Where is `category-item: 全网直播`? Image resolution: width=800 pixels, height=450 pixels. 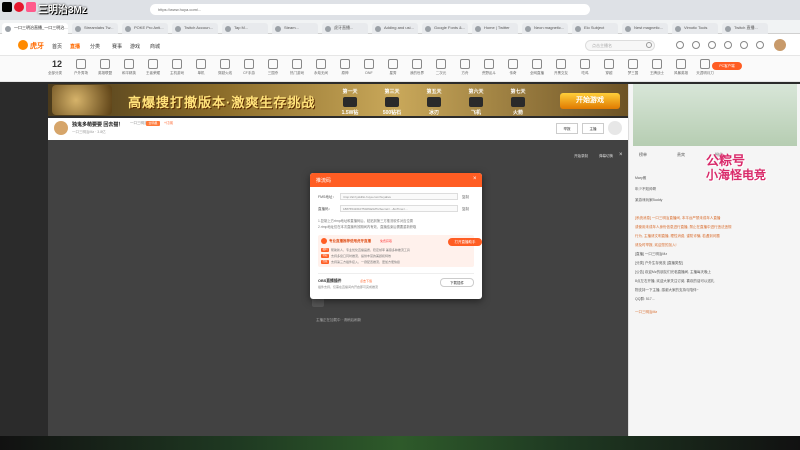
category-item: 全网直播 is located at coordinates (537, 67).